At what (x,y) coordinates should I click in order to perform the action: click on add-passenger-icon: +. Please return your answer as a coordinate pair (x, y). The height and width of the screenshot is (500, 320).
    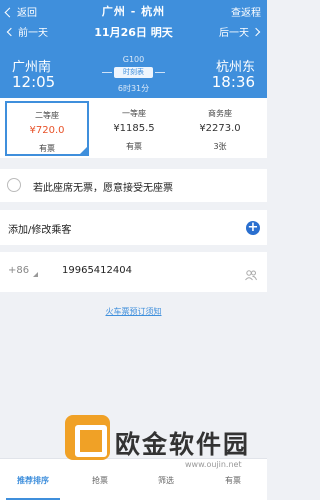
    Looking at the image, I should click on (253, 228).